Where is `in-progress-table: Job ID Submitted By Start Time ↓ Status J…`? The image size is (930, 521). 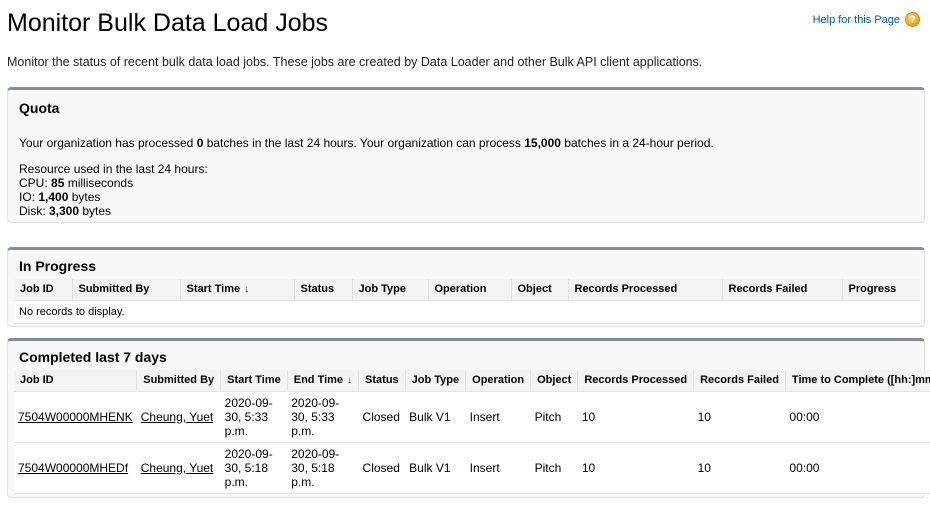 in-progress-table: Job ID Submitted By Start Time ↓ Status J… is located at coordinates (467, 301).